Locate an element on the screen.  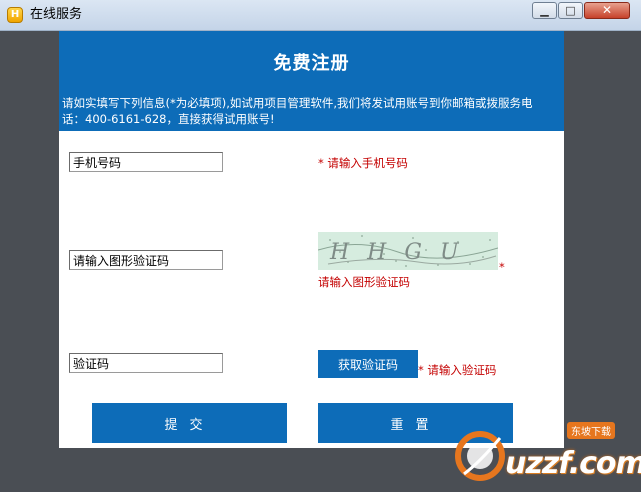
captcha-image: HHGU is located at coordinates (408, 251).